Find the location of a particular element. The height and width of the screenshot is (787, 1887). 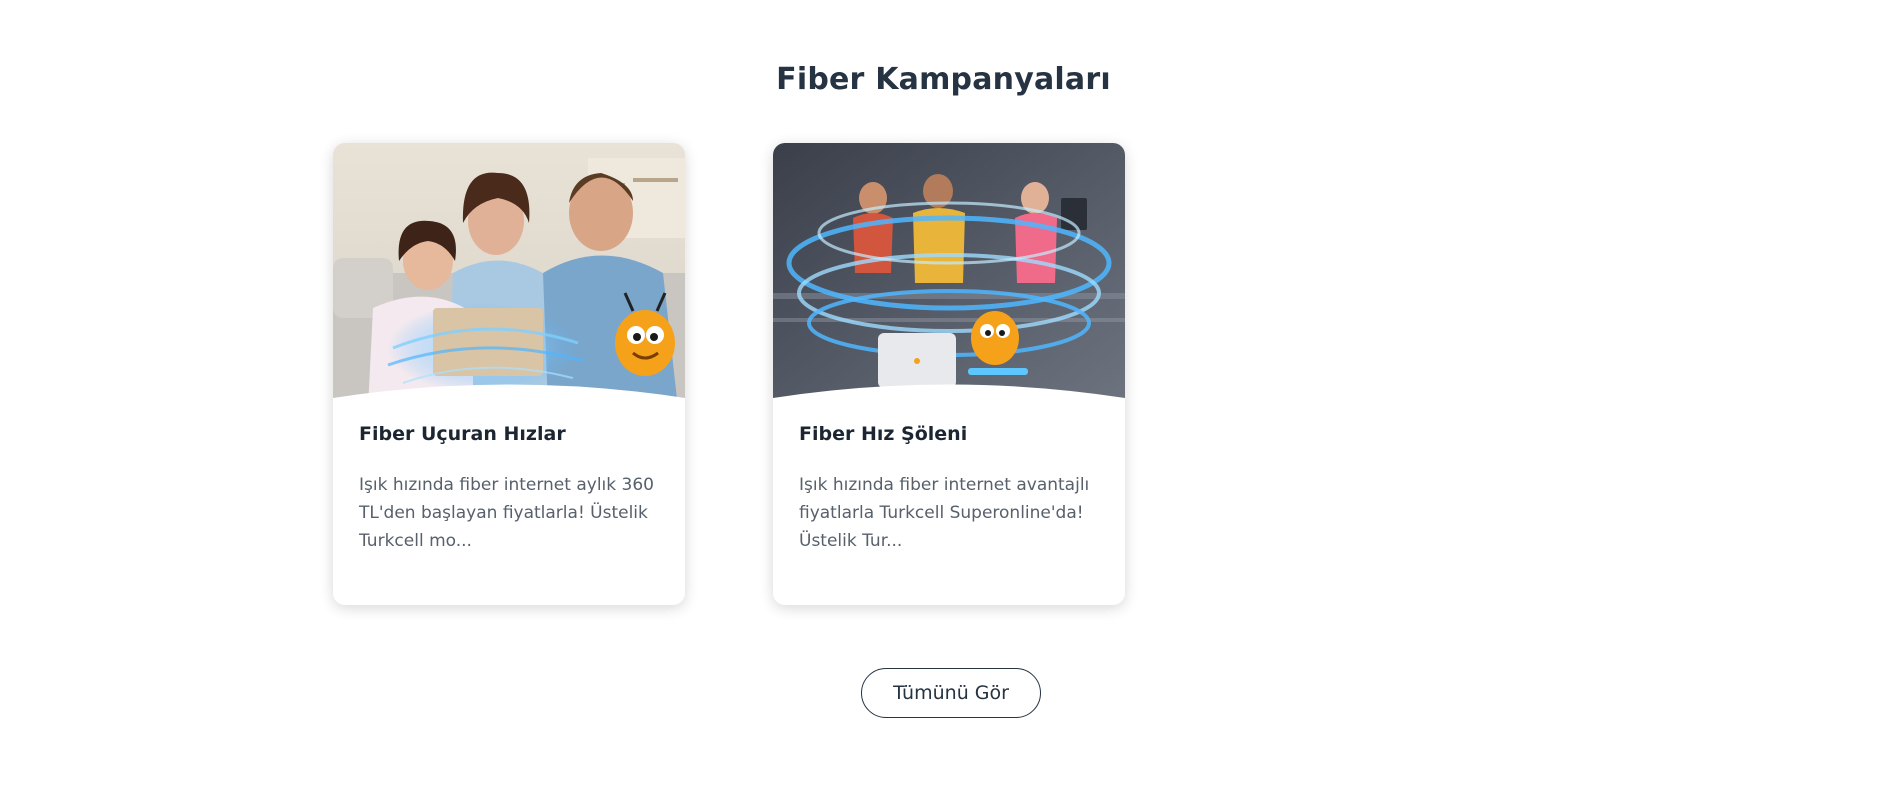

see-all-button: Tümünü Gör is located at coordinates (951, 693).